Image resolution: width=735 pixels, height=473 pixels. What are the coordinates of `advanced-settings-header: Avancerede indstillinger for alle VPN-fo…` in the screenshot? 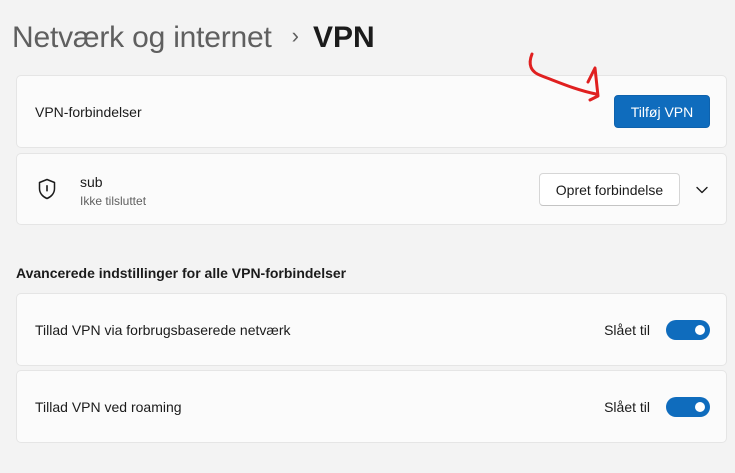 It's located at (181, 273).